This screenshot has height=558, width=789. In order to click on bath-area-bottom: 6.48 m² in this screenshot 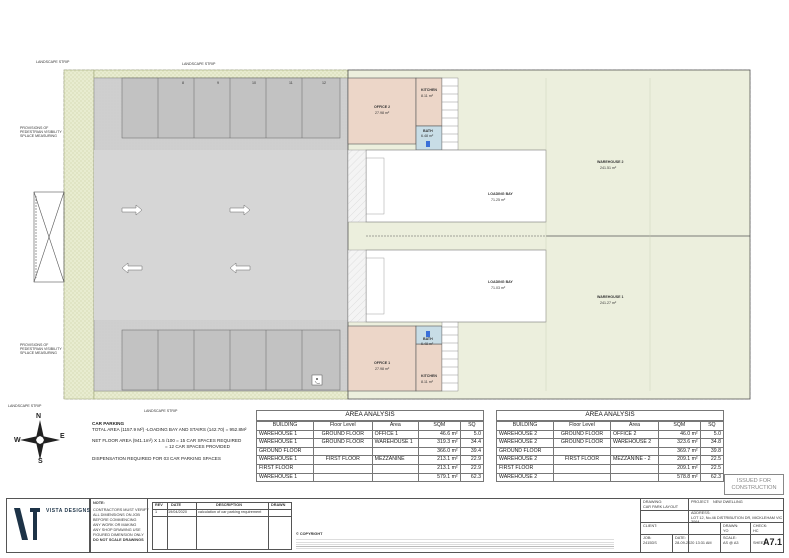, I will do `click(427, 344)`.